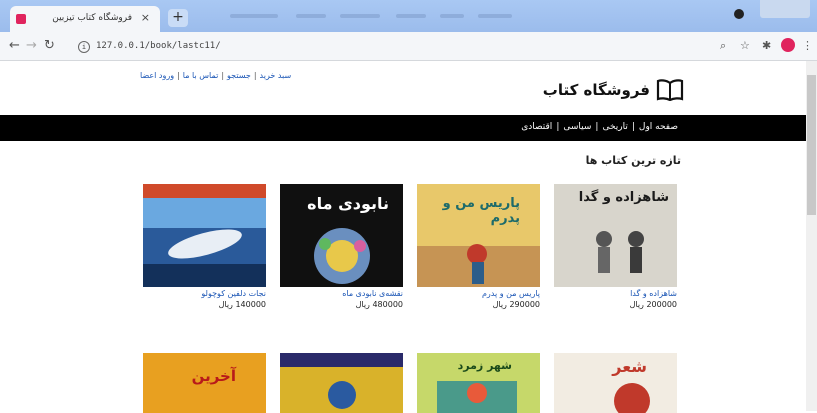 The image size is (817, 413). Describe the element at coordinates (31, 45) in the screenshot. I see `forward-arrow-icon: →` at that location.